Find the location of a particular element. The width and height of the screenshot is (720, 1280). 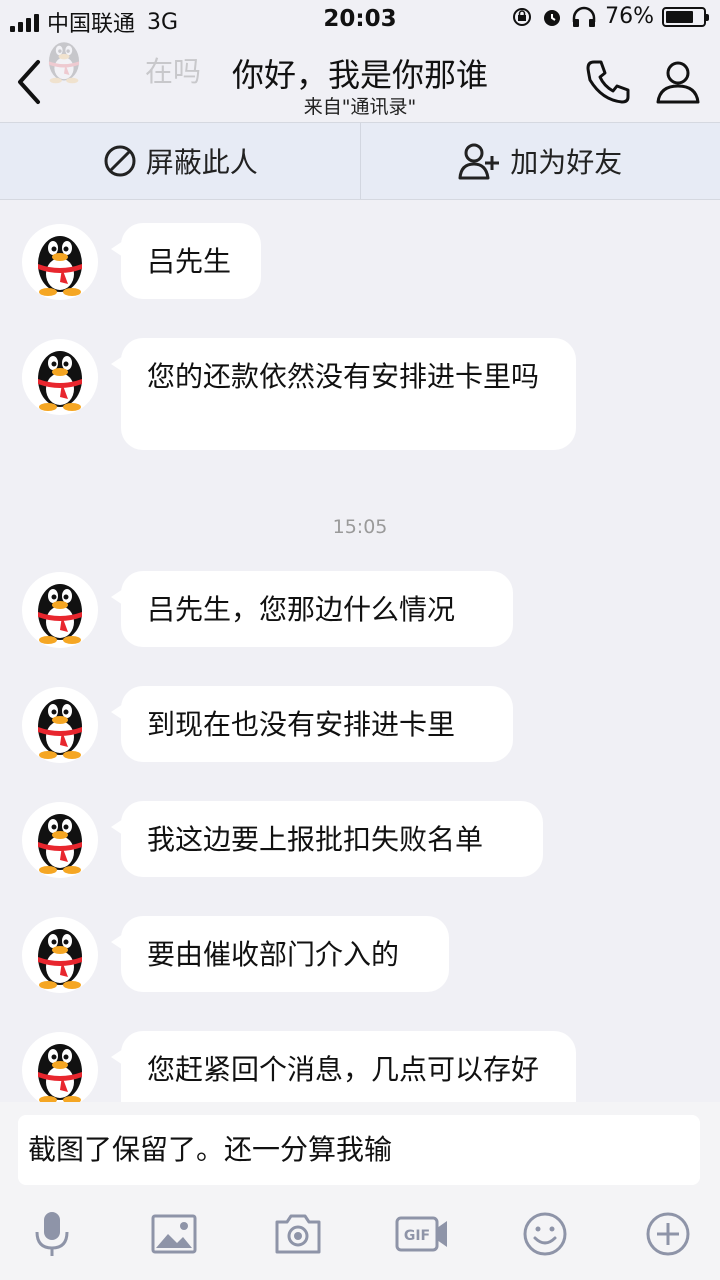

image-icon is located at coordinates (174, 1234).